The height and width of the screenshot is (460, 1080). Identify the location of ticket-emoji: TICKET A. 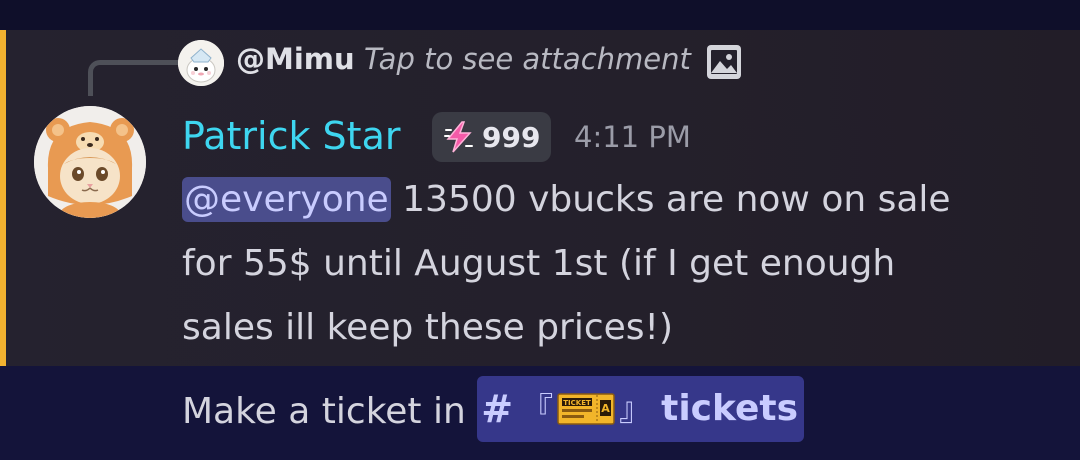
(586, 409).